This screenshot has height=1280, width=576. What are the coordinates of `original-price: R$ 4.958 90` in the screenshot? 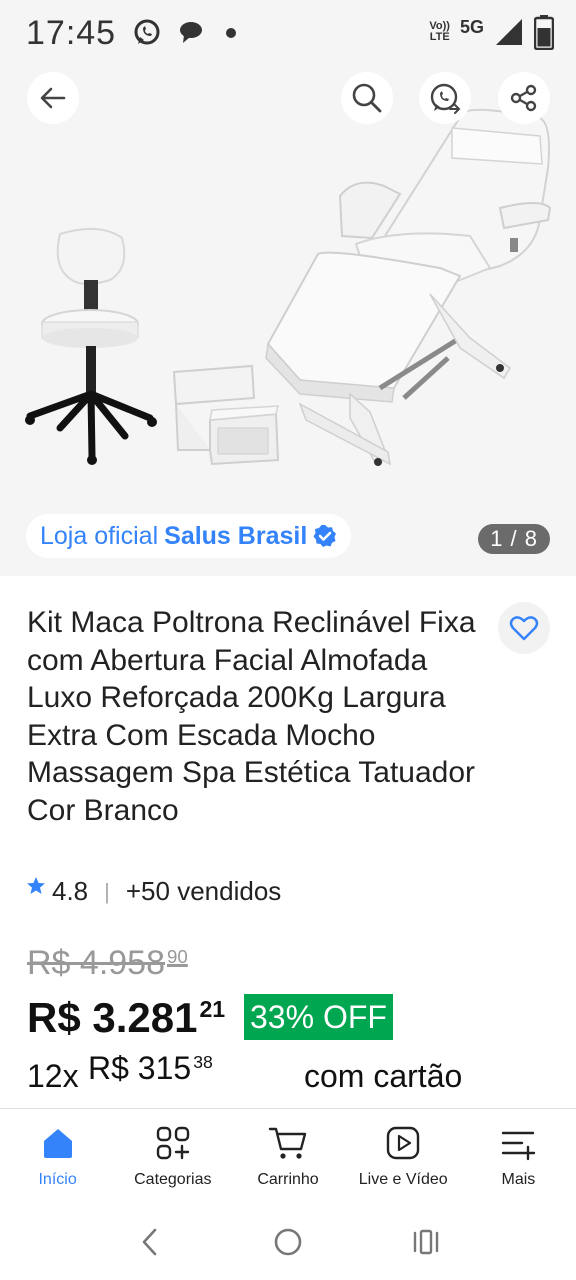 It's located at (107, 963).